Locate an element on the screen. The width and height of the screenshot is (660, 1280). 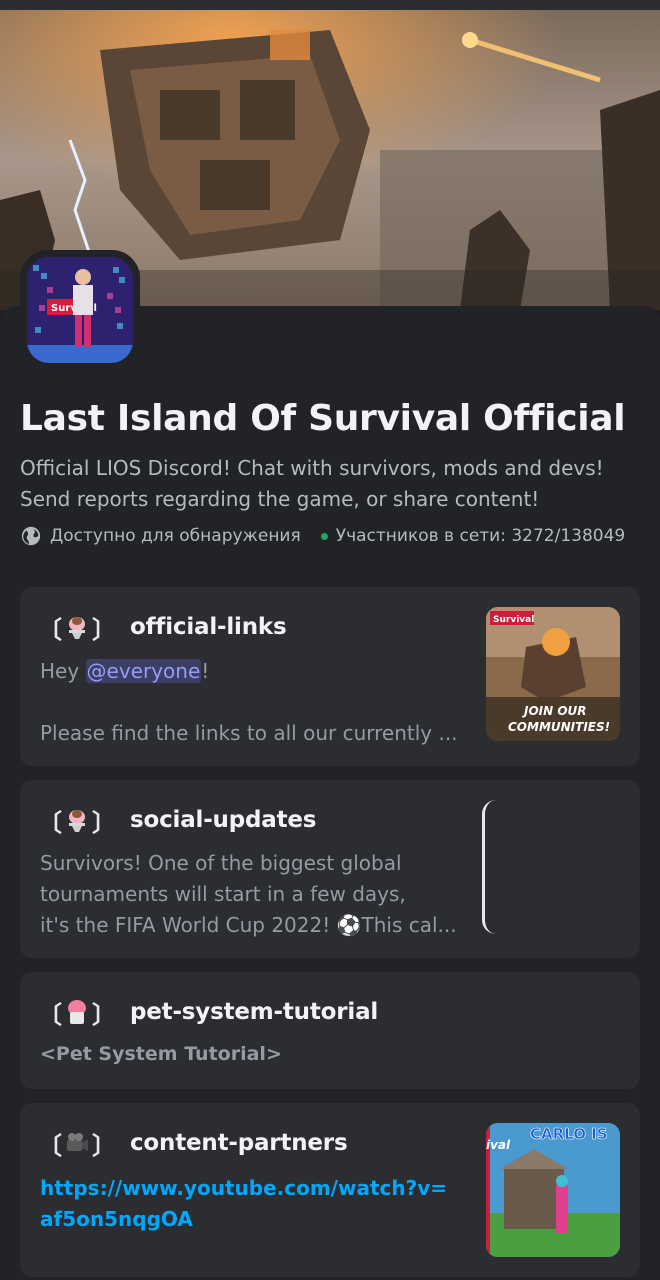
message-preview-line: Hey @everyone! is located at coordinates (124, 671).